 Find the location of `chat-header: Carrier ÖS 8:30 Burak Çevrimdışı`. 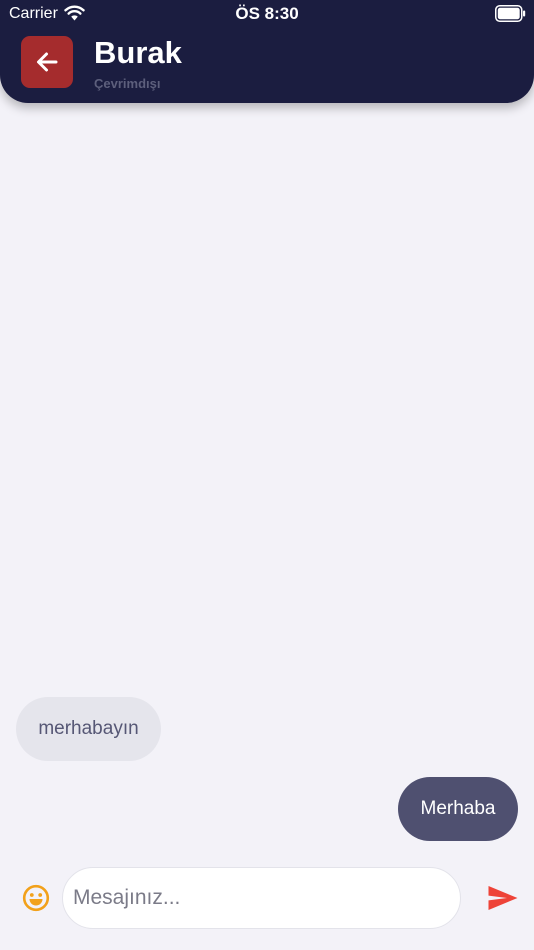

chat-header: Carrier ÖS 8:30 Burak Çevrimdışı is located at coordinates (267, 51).